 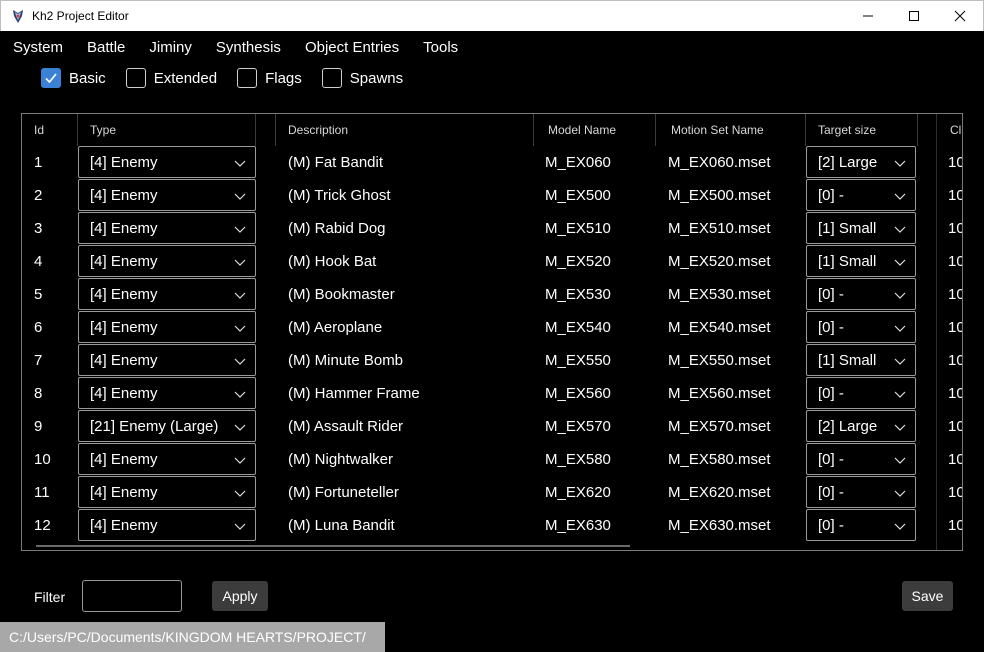 I want to click on menu-tools: Tools, so click(x=440, y=47).